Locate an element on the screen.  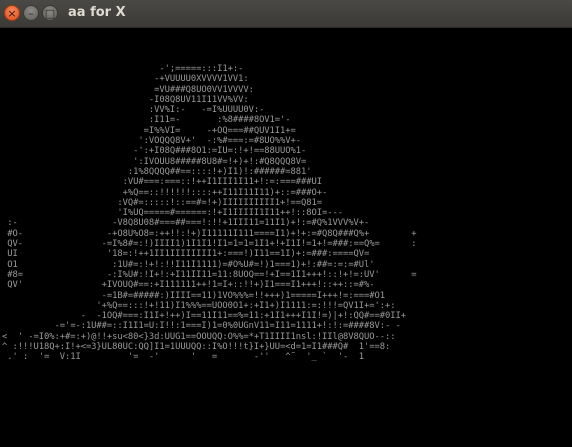
window-titlebar: × – □ aa for X is located at coordinates (286, 14).